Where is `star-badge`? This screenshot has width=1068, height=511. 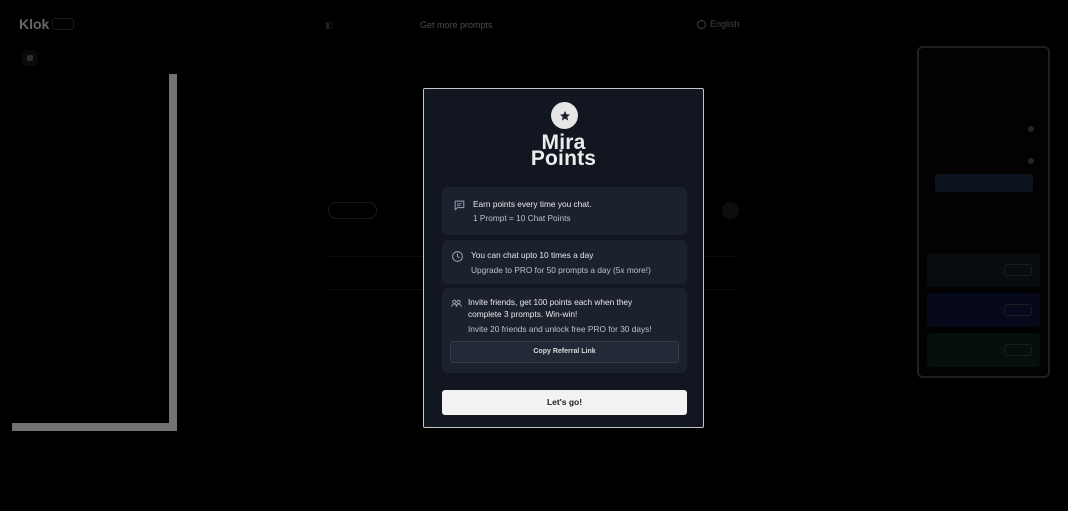
star-badge is located at coordinates (564, 115).